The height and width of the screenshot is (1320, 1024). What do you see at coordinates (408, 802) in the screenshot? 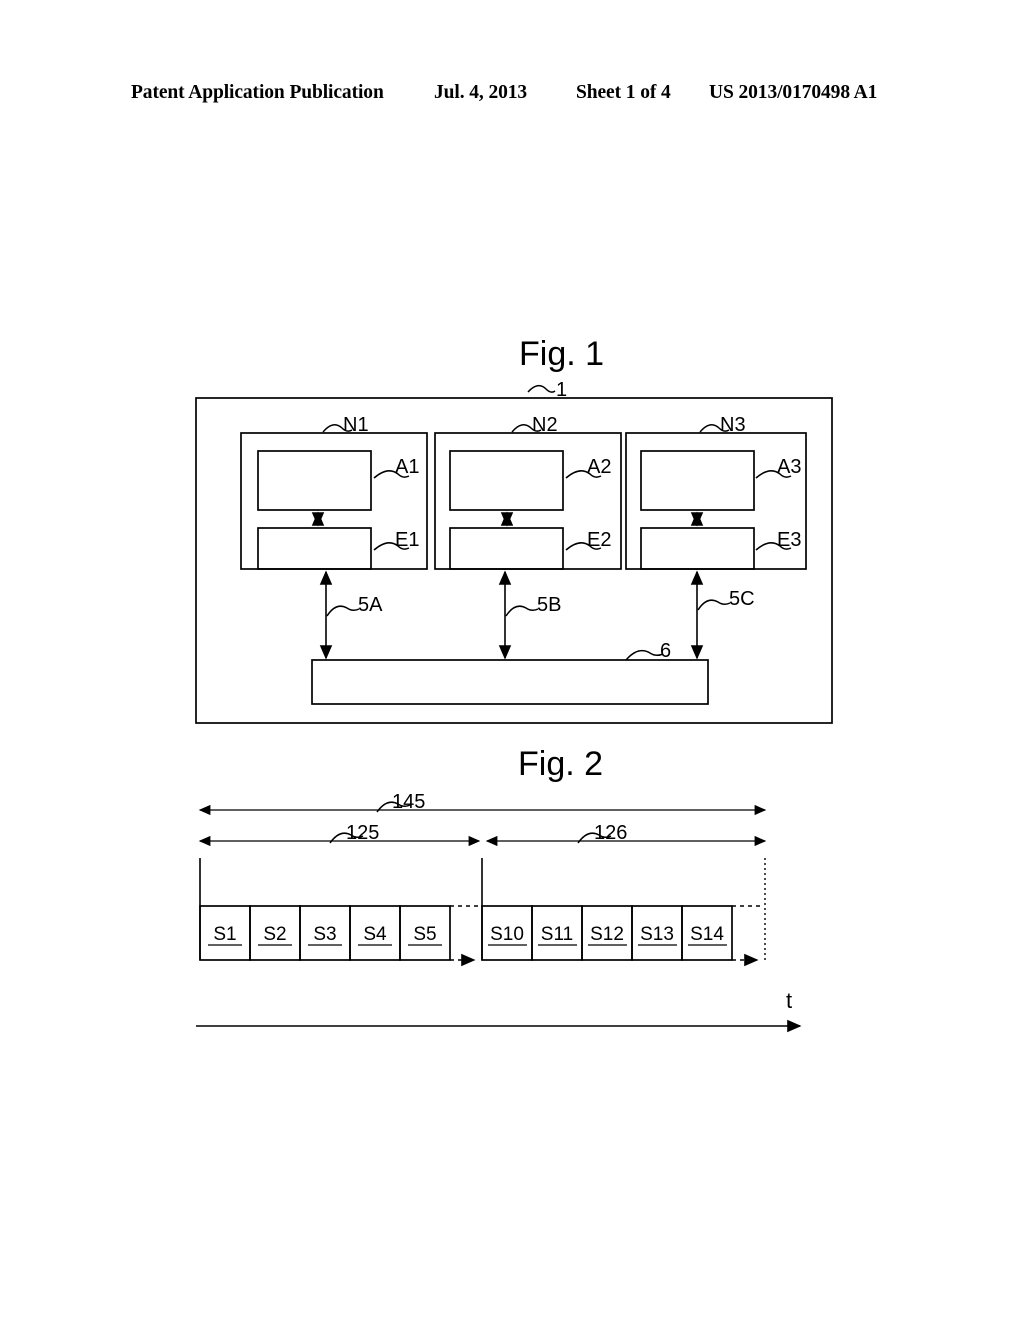
I see `span-145-ref: 145` at bounding box center [408, 802].